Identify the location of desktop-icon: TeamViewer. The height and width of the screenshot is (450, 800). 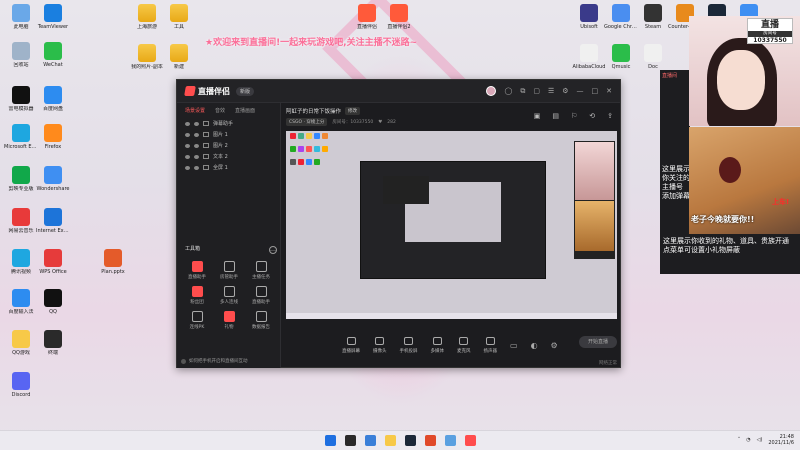
(53, 17).